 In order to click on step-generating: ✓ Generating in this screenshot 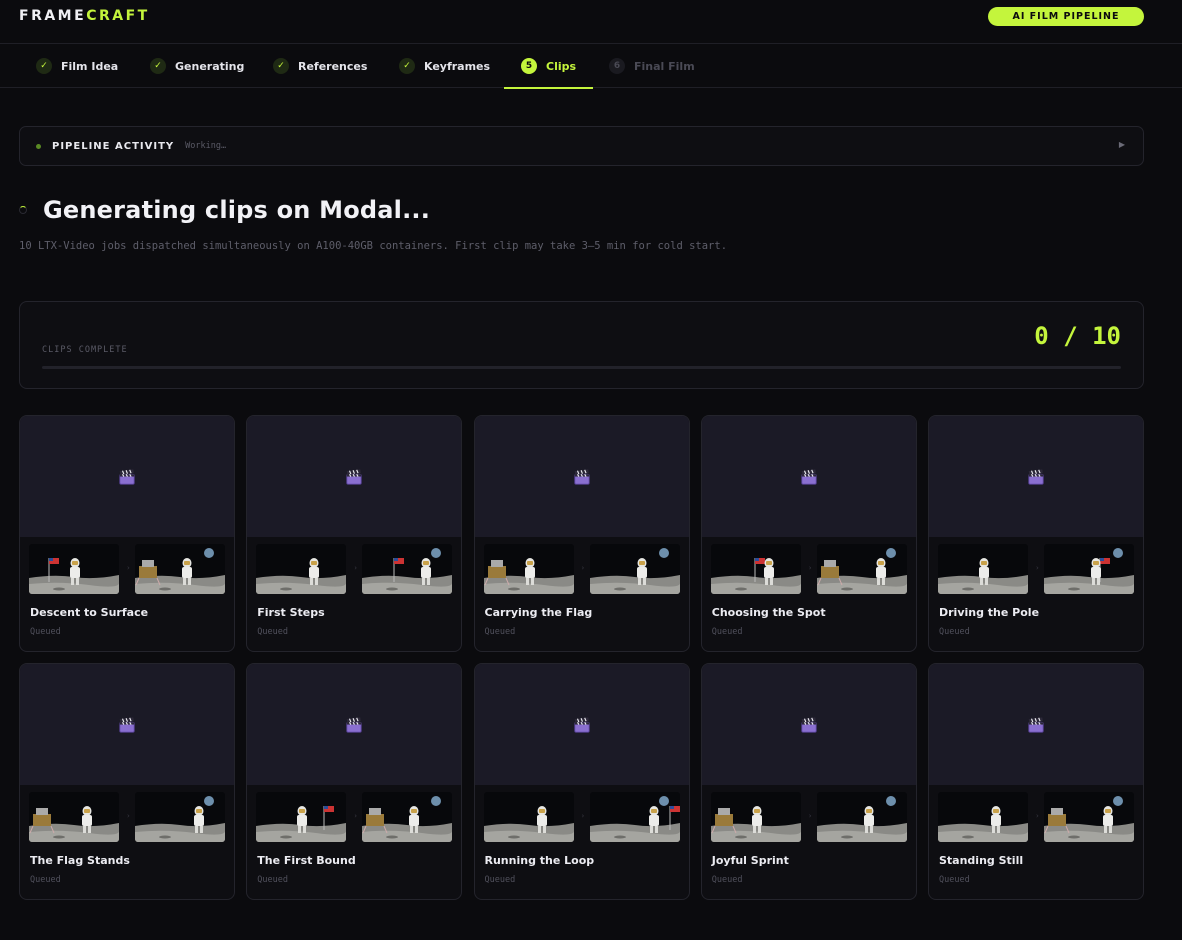, I will do `click(197, 66)`.